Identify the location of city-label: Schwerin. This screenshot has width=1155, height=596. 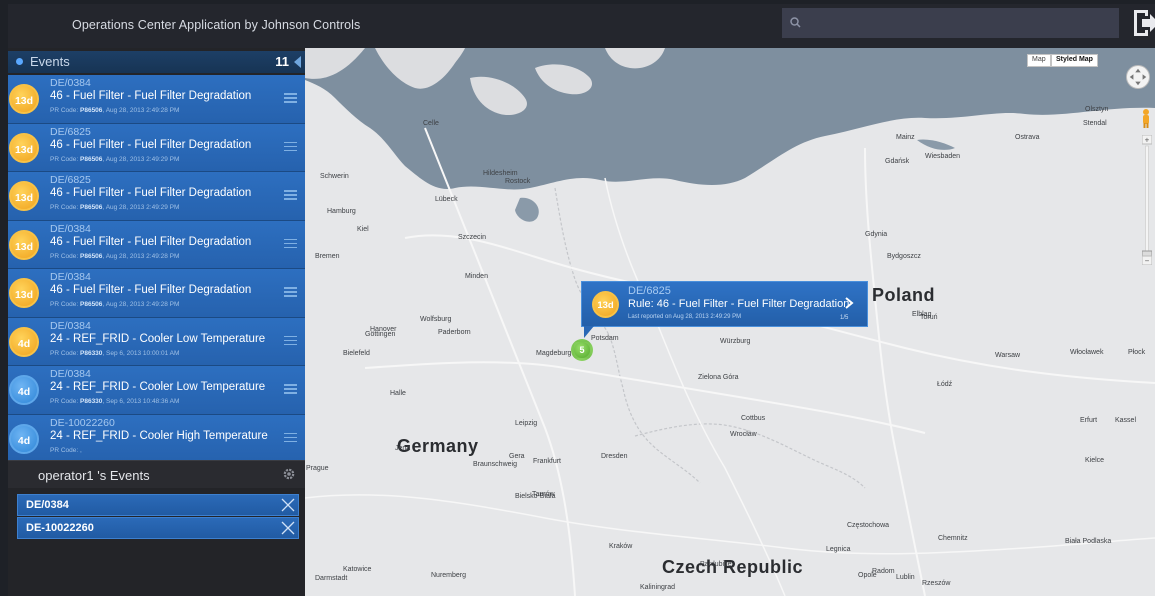
(334, 176).